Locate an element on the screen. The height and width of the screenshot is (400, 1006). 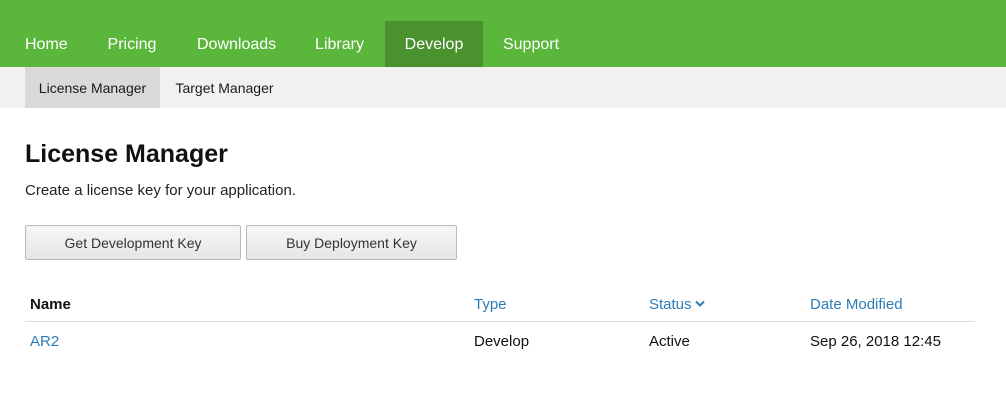
column-header-status-label: Status is located at coordinates (670, 304).